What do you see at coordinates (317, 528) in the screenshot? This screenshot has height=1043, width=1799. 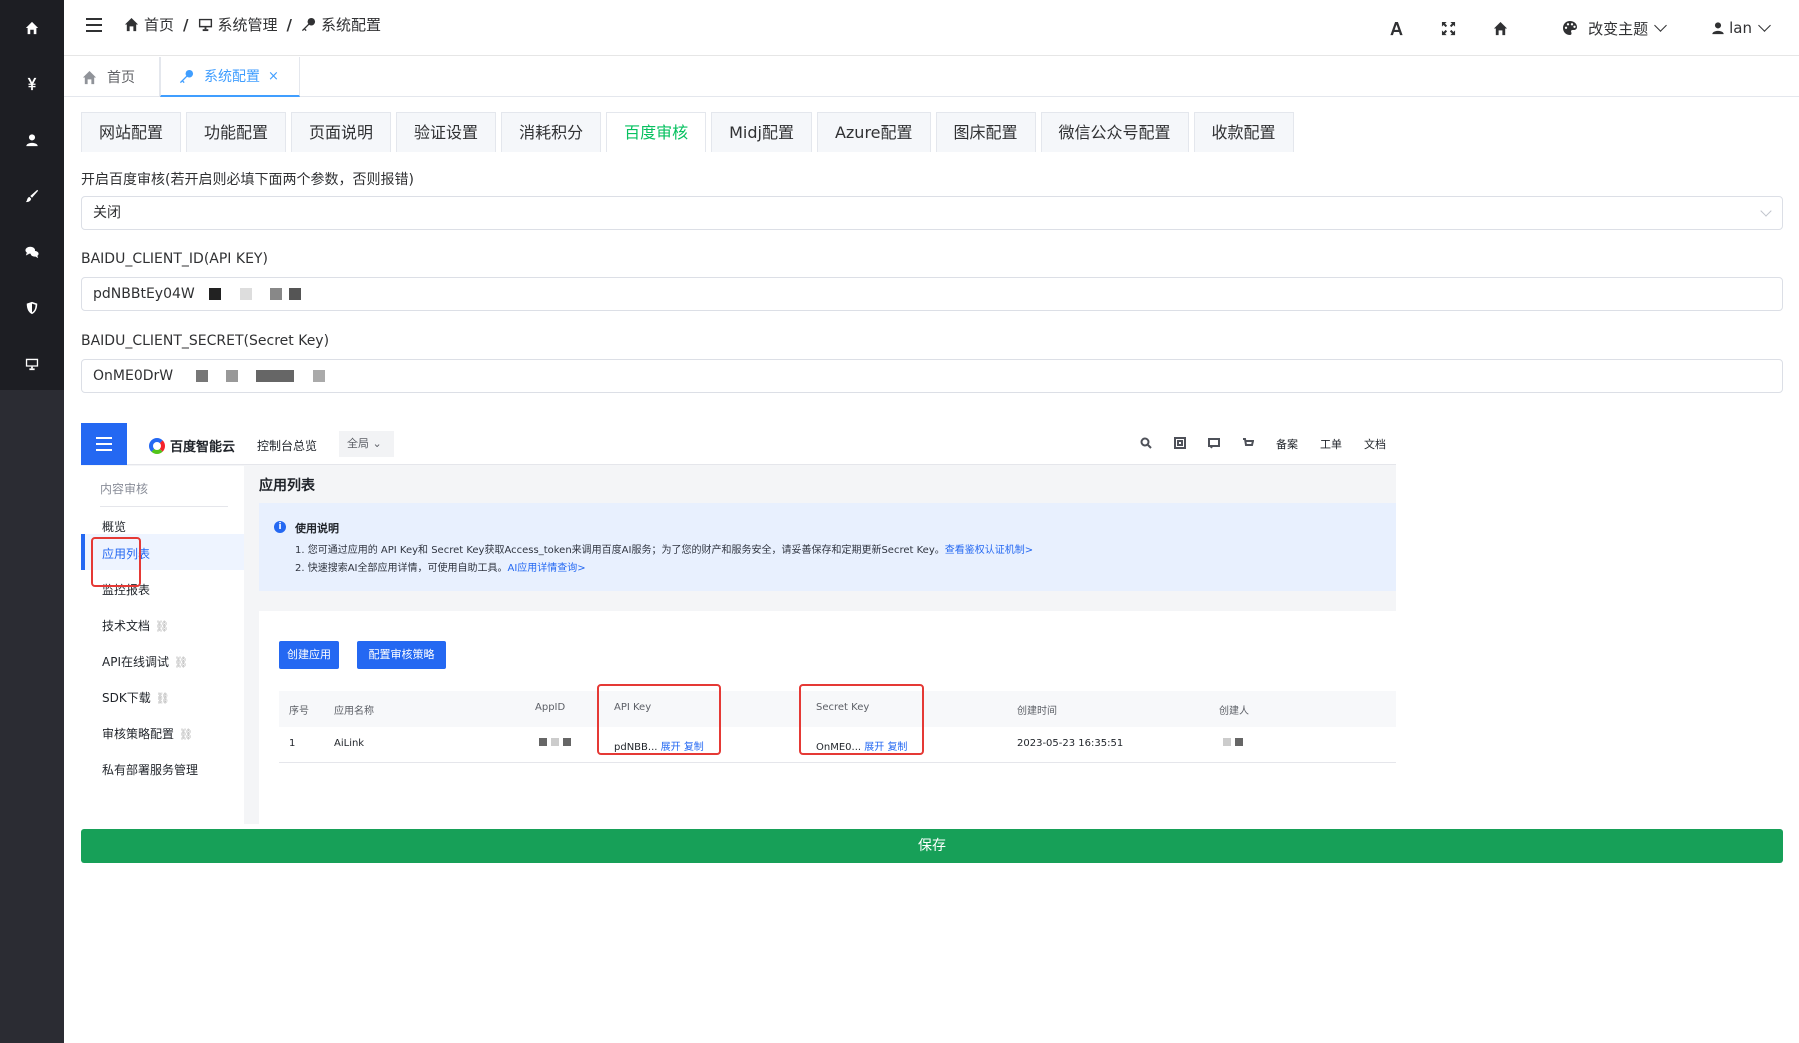 I see `notice-title: 使用说明` at bounding box center [317, 528].